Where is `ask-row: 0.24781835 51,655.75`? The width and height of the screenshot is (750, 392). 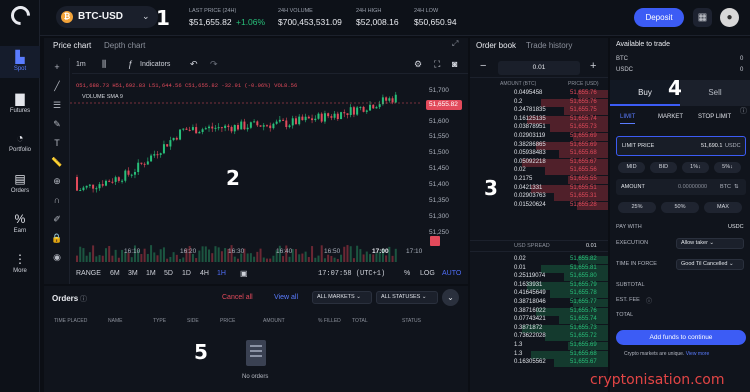
ask-row: 0.24781835 51,655.75 is located at coordinates (539, 111).